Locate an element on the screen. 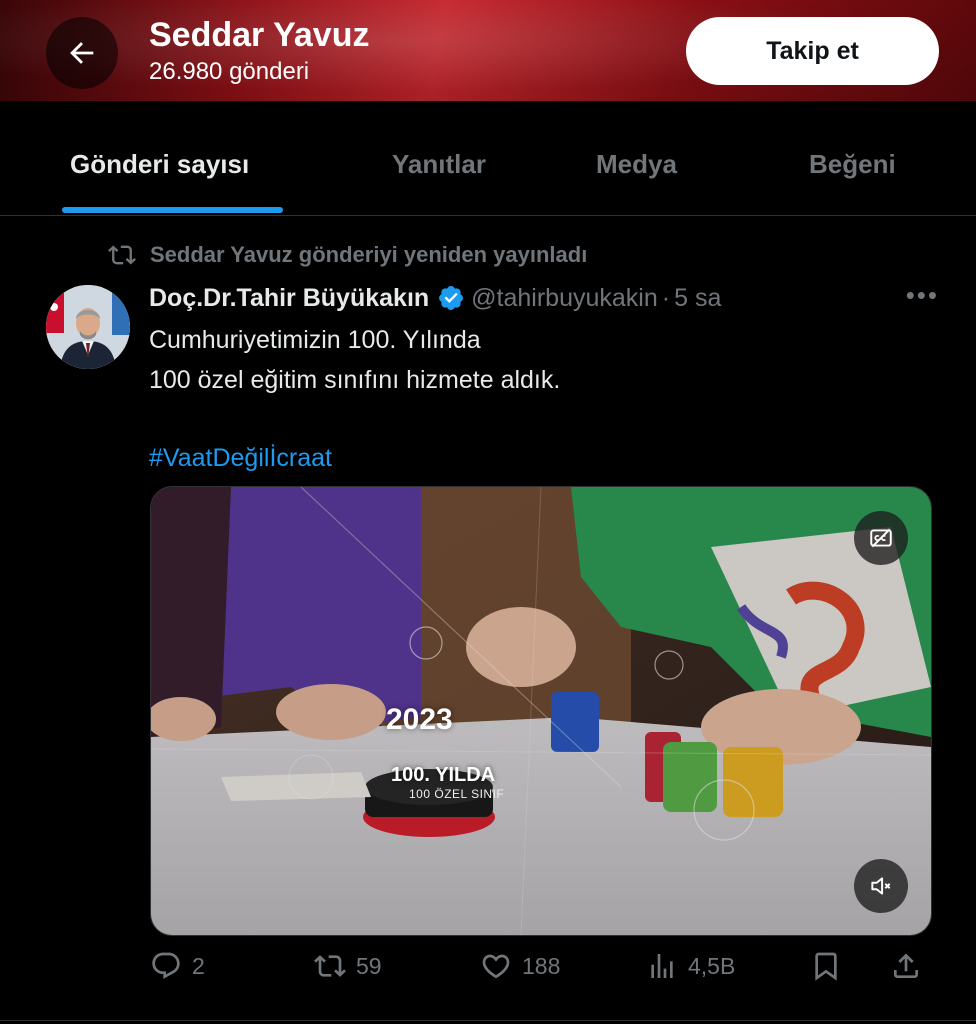  verified-badge-icon is located at coordinates (451, 298).